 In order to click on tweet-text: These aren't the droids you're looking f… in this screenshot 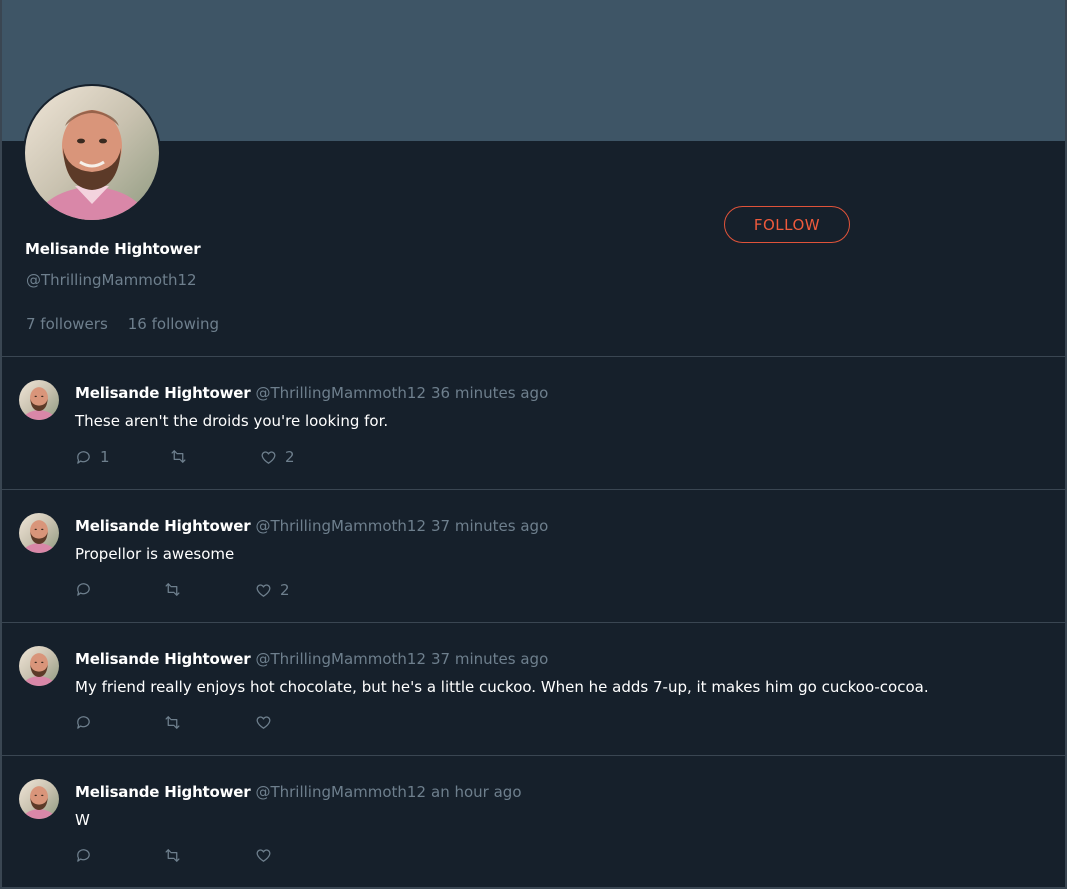, I will do `click(232, 421)`.